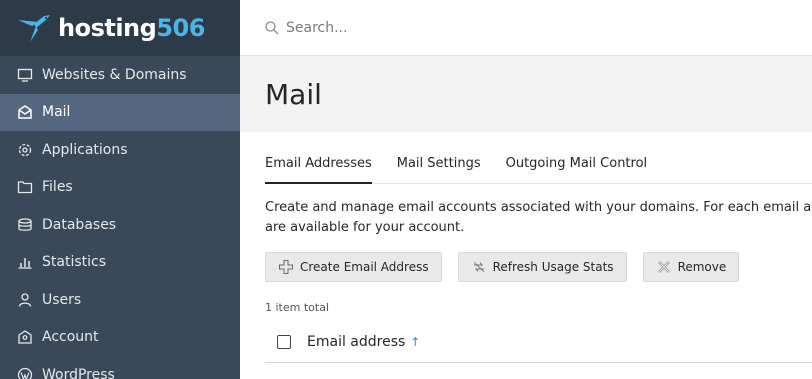 Image resolution: width=812 pixels, height=379 pixels. Describe the element at coordinates (120, 300) in the screenshot. I see `sidebar-item-users: Users` at that location.